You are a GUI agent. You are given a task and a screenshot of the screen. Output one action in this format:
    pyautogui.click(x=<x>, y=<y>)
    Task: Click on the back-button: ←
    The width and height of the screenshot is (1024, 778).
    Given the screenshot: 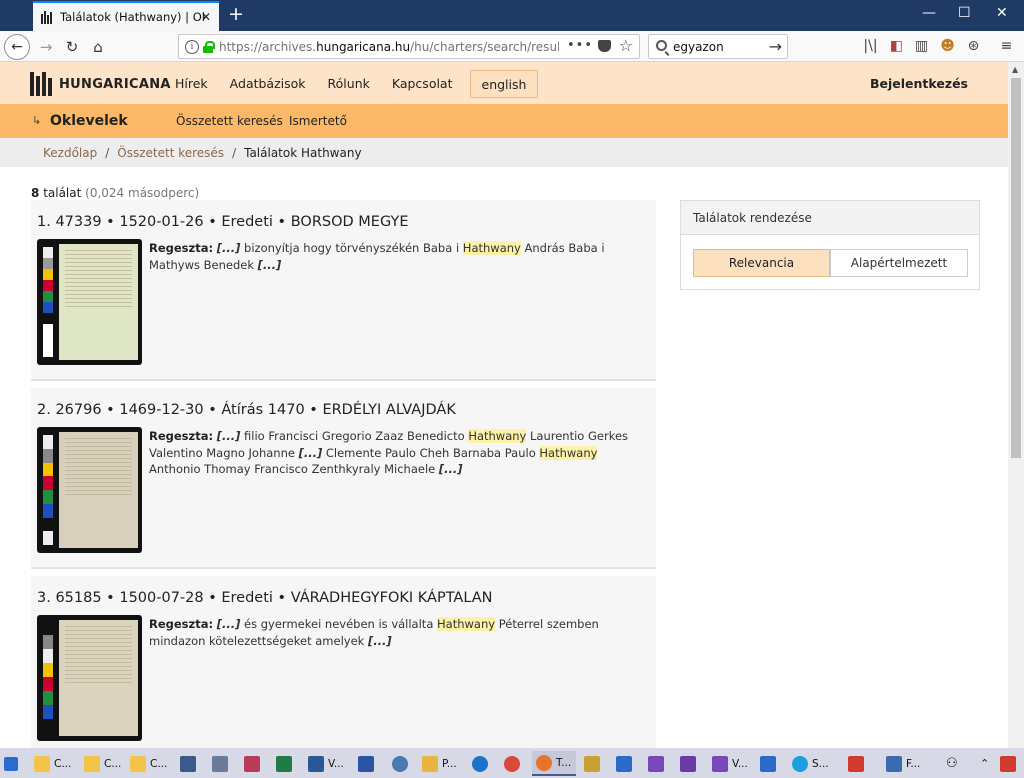 What is the action you would take?
    pyautogui.click(x=17, y=47)
    